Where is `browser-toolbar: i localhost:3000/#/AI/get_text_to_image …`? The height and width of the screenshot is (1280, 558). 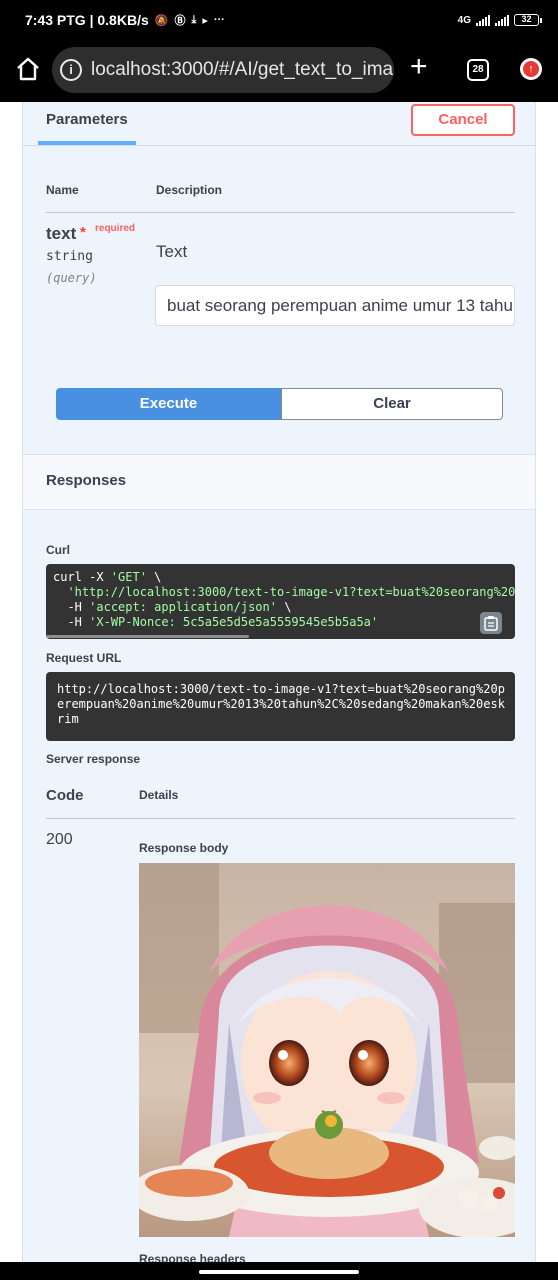
browser-toolbar: i localhost:3000/#/AI/get_text_to_image … is located at coordinates (279, 71).